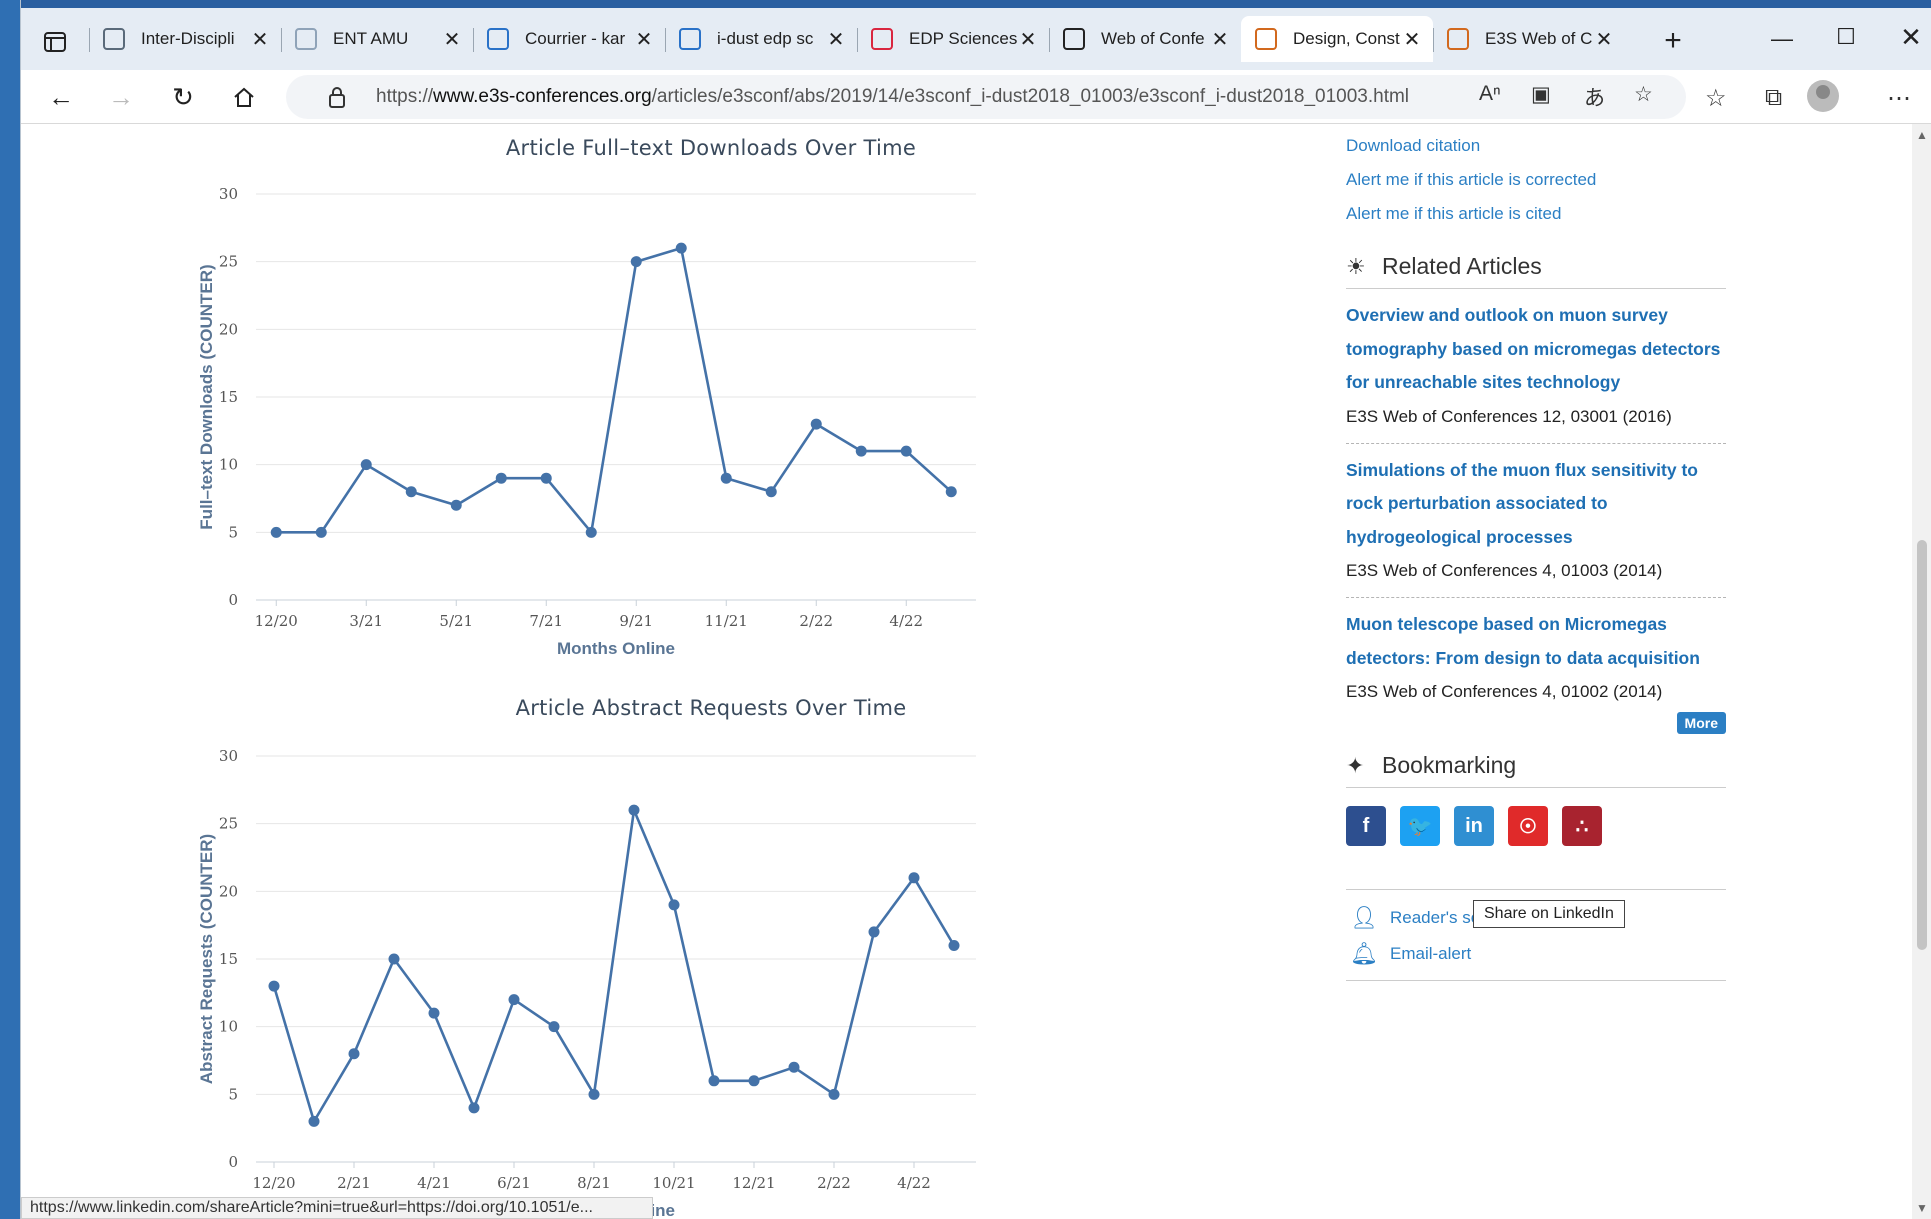  Describe the element at coordinates (1490, 94) in the screenshot. I see `read-aloud-icon: Aⁿ` at that location.